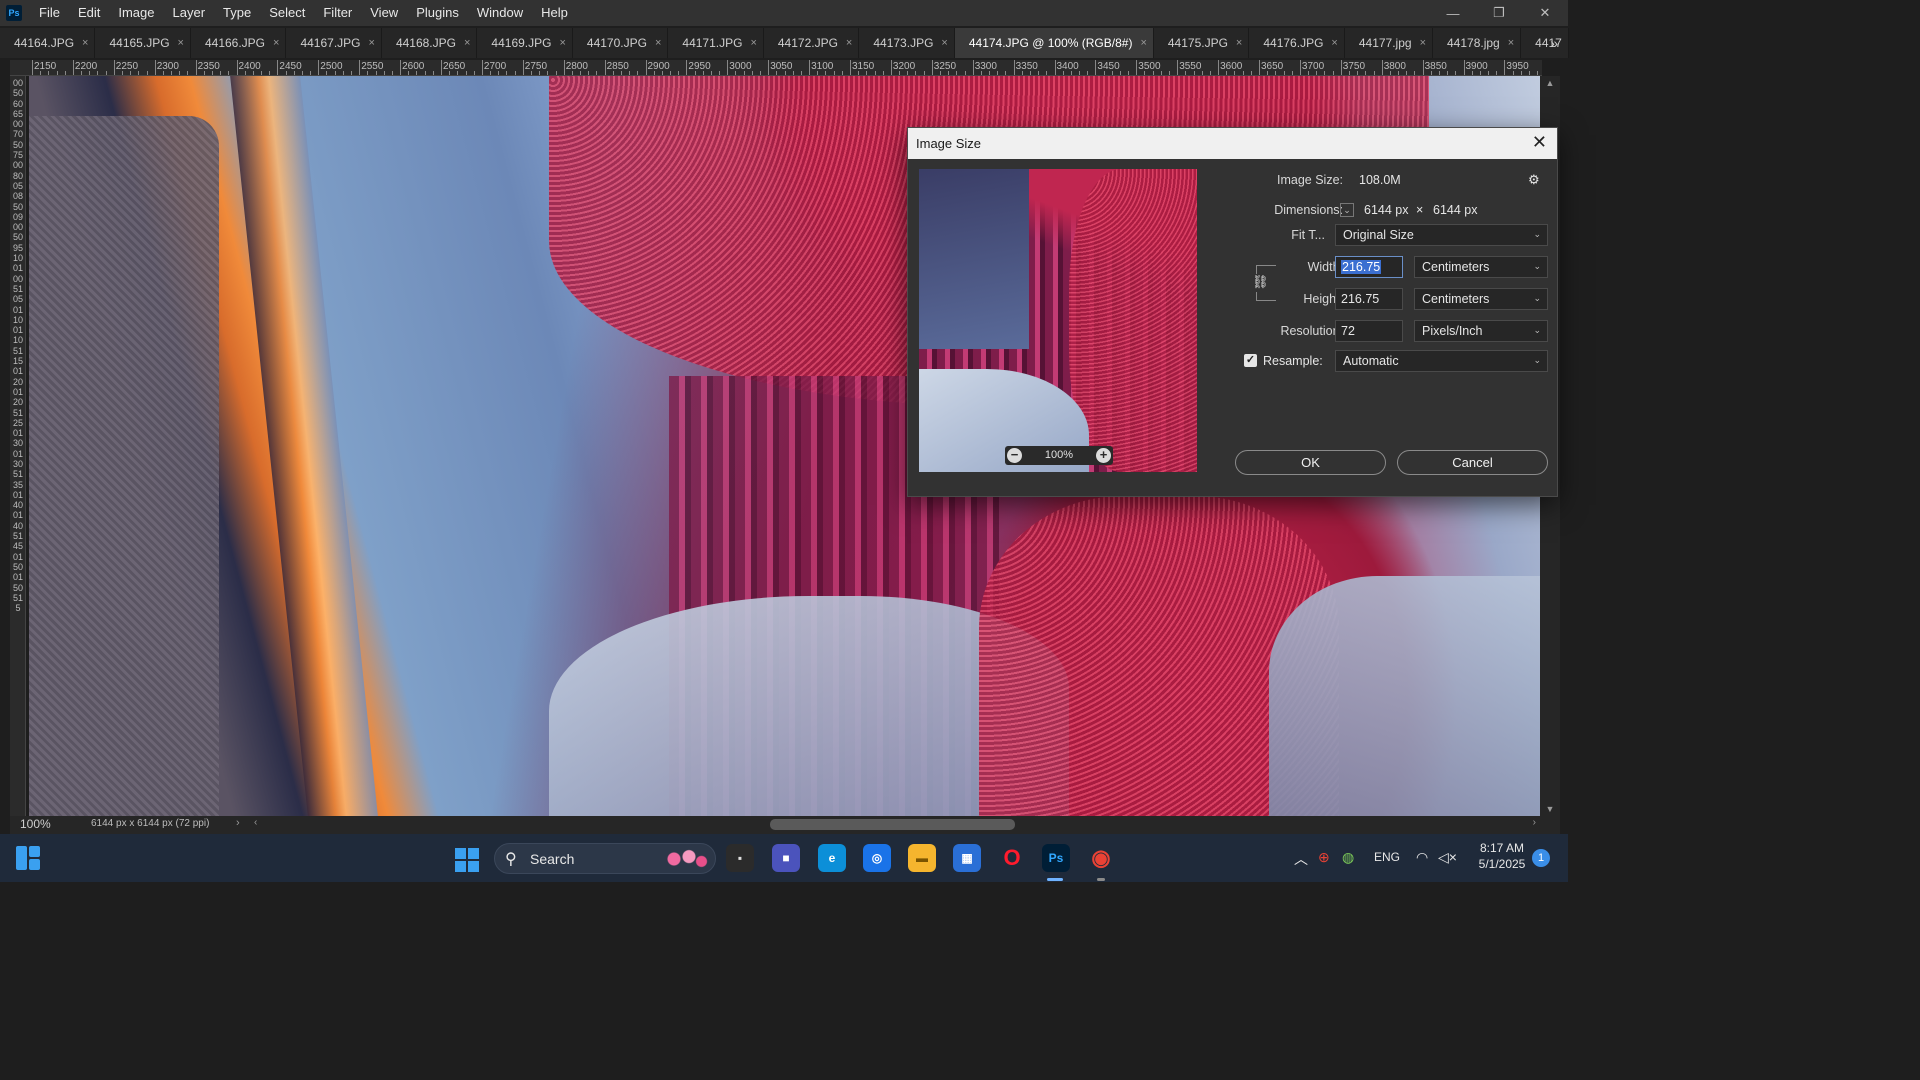 This screenshot has width=1920, height=1080. I want to click on horizontal-scrollbar: ‹ ›, so click(895, 825).